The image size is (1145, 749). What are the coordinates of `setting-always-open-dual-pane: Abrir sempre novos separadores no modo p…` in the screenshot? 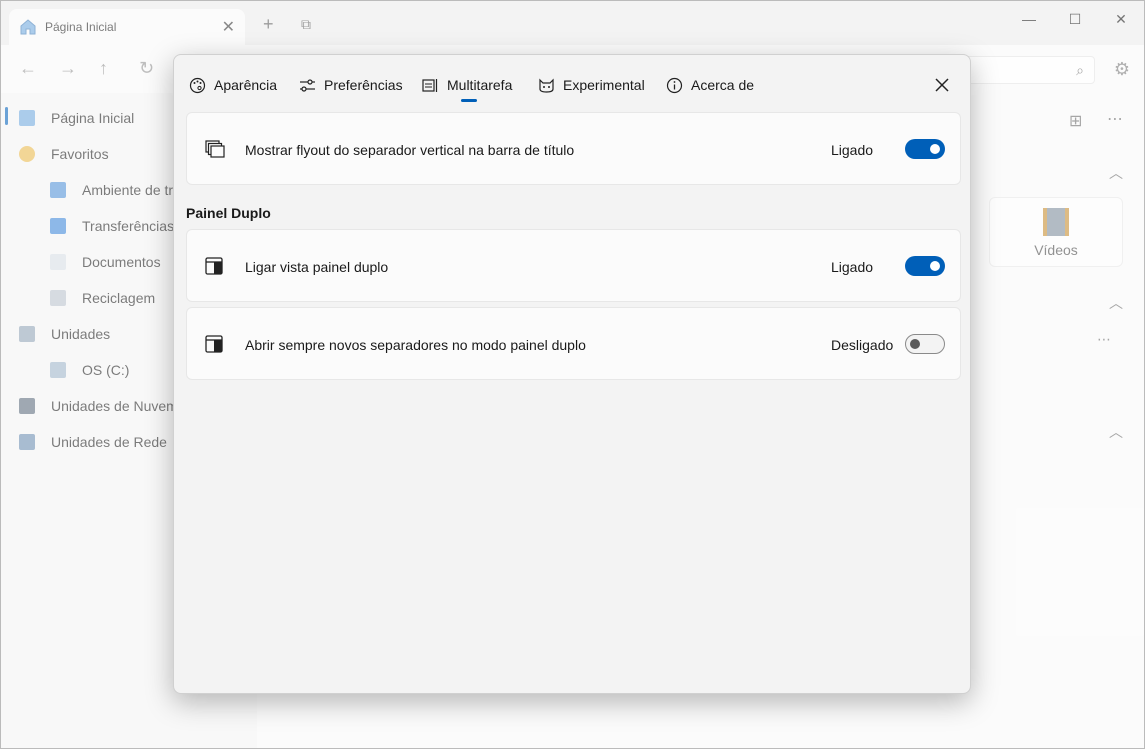 It's located at (573, 343).